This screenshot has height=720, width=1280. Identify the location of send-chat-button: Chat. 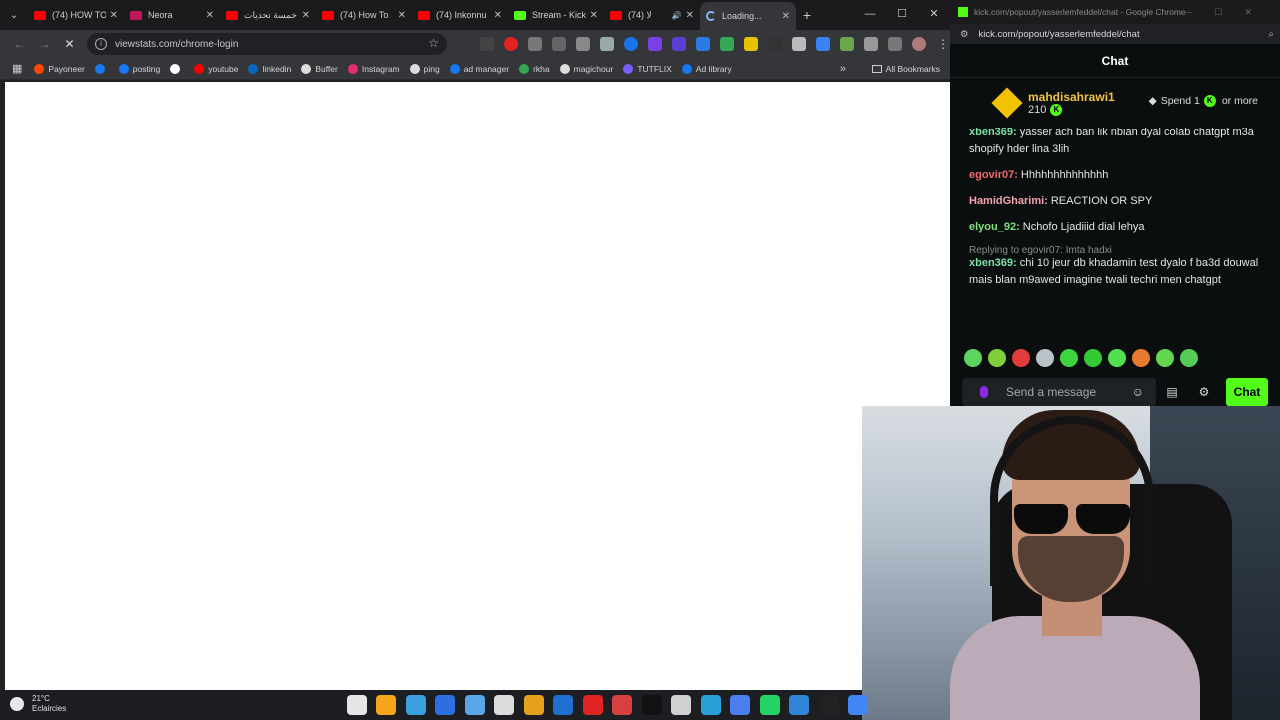
(1247, 392).